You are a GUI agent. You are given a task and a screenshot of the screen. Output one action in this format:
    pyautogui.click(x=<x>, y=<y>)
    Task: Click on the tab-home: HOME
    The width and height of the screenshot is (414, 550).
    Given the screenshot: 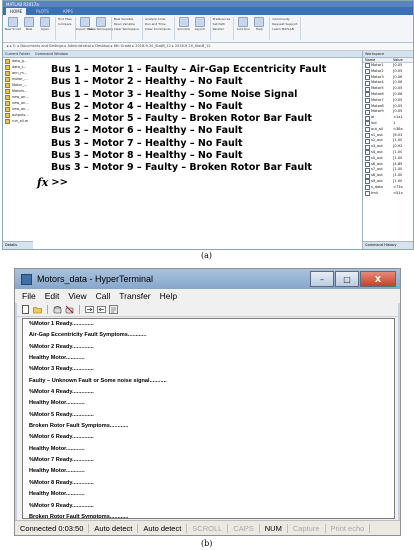 What is the action you would take?
    pyautogui.click(x=16, y=11)
    